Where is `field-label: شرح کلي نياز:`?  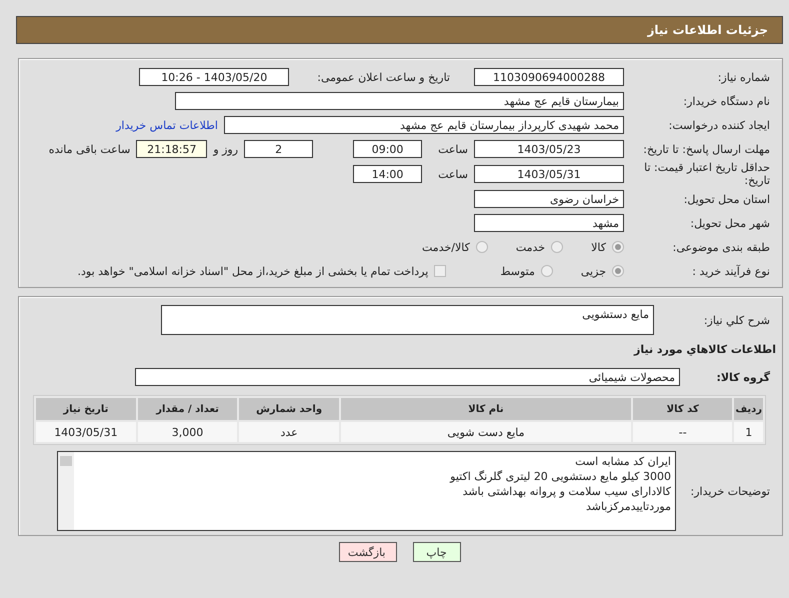
field-label: شرح کلي نياز: is located at coordinates (736, 320).